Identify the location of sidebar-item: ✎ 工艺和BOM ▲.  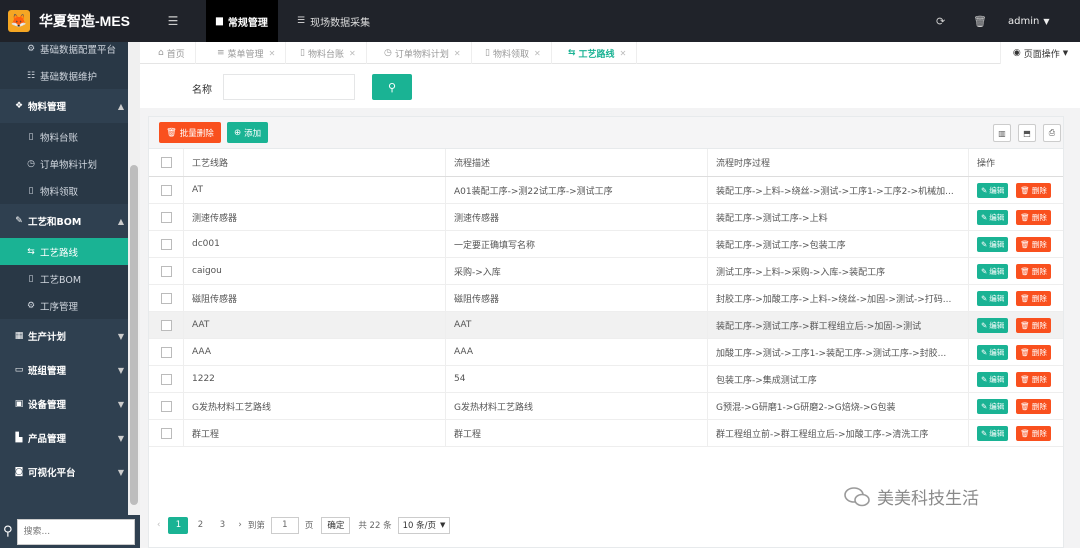
(64, 221).